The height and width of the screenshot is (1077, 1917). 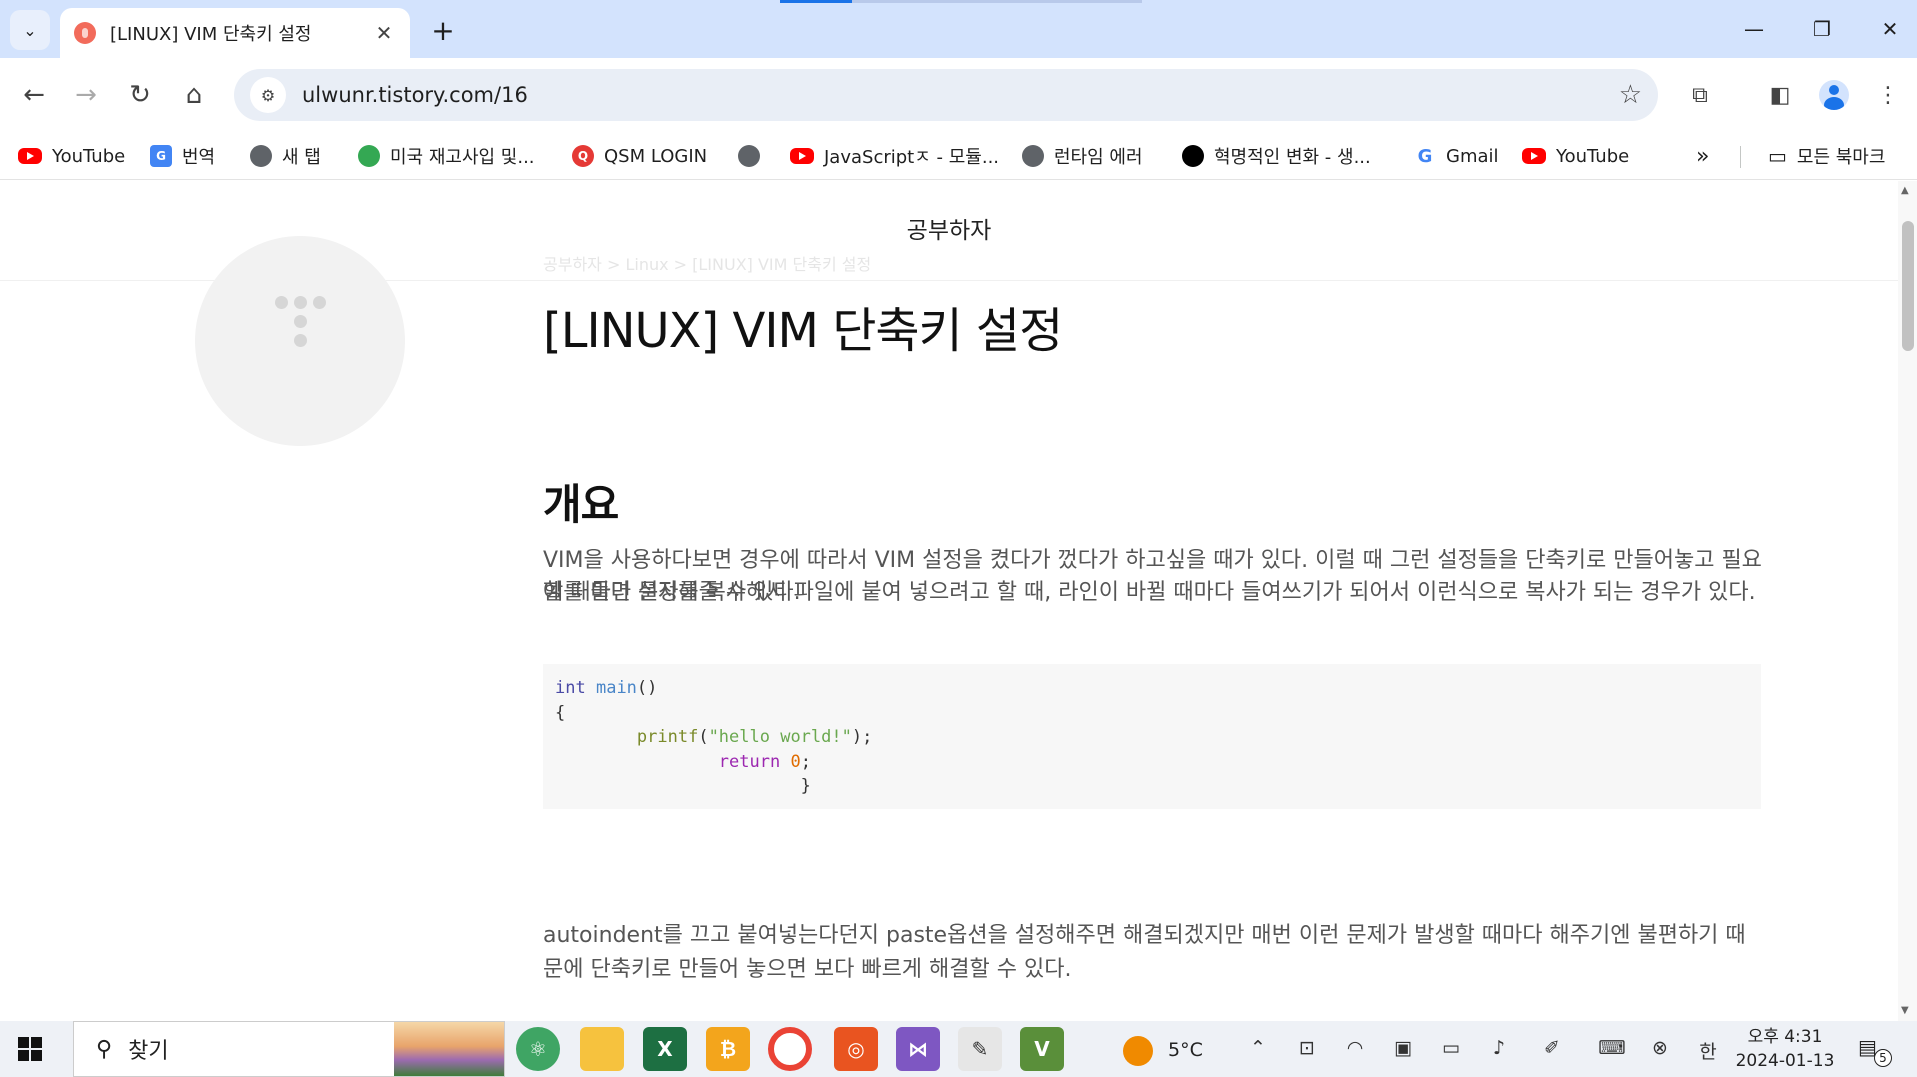 I want to click on wifi-icon: ◠, so click(x=1355, y=1048).